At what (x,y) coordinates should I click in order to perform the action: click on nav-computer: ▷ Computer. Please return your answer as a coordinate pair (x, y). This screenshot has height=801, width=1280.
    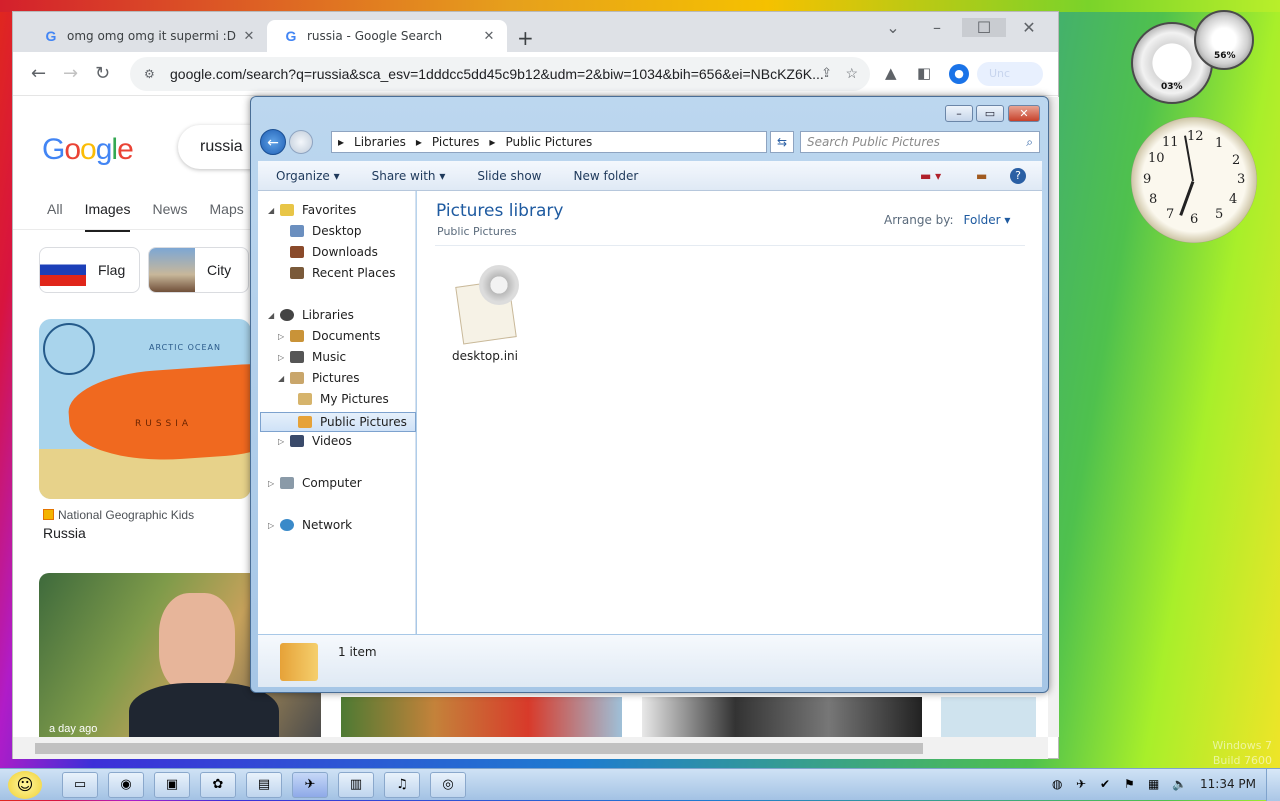
    Looking at the image, I should click on (315, 483).